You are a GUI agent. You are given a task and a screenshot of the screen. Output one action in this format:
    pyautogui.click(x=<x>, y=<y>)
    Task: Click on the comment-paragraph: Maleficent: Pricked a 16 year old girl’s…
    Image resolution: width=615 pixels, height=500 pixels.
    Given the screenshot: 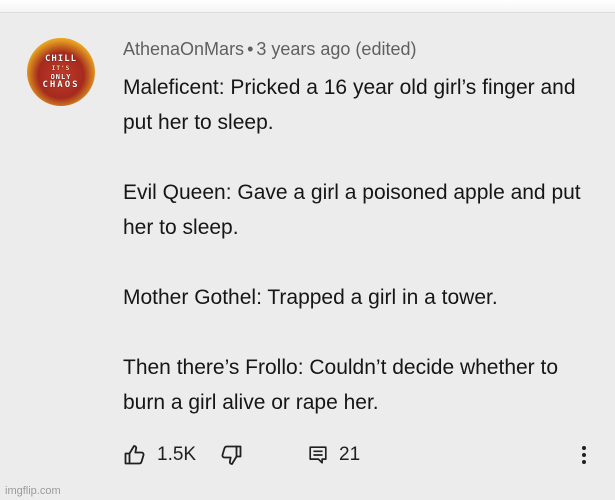 What is the action you would take?
    pyautogui.click(x=349, y=105)
    